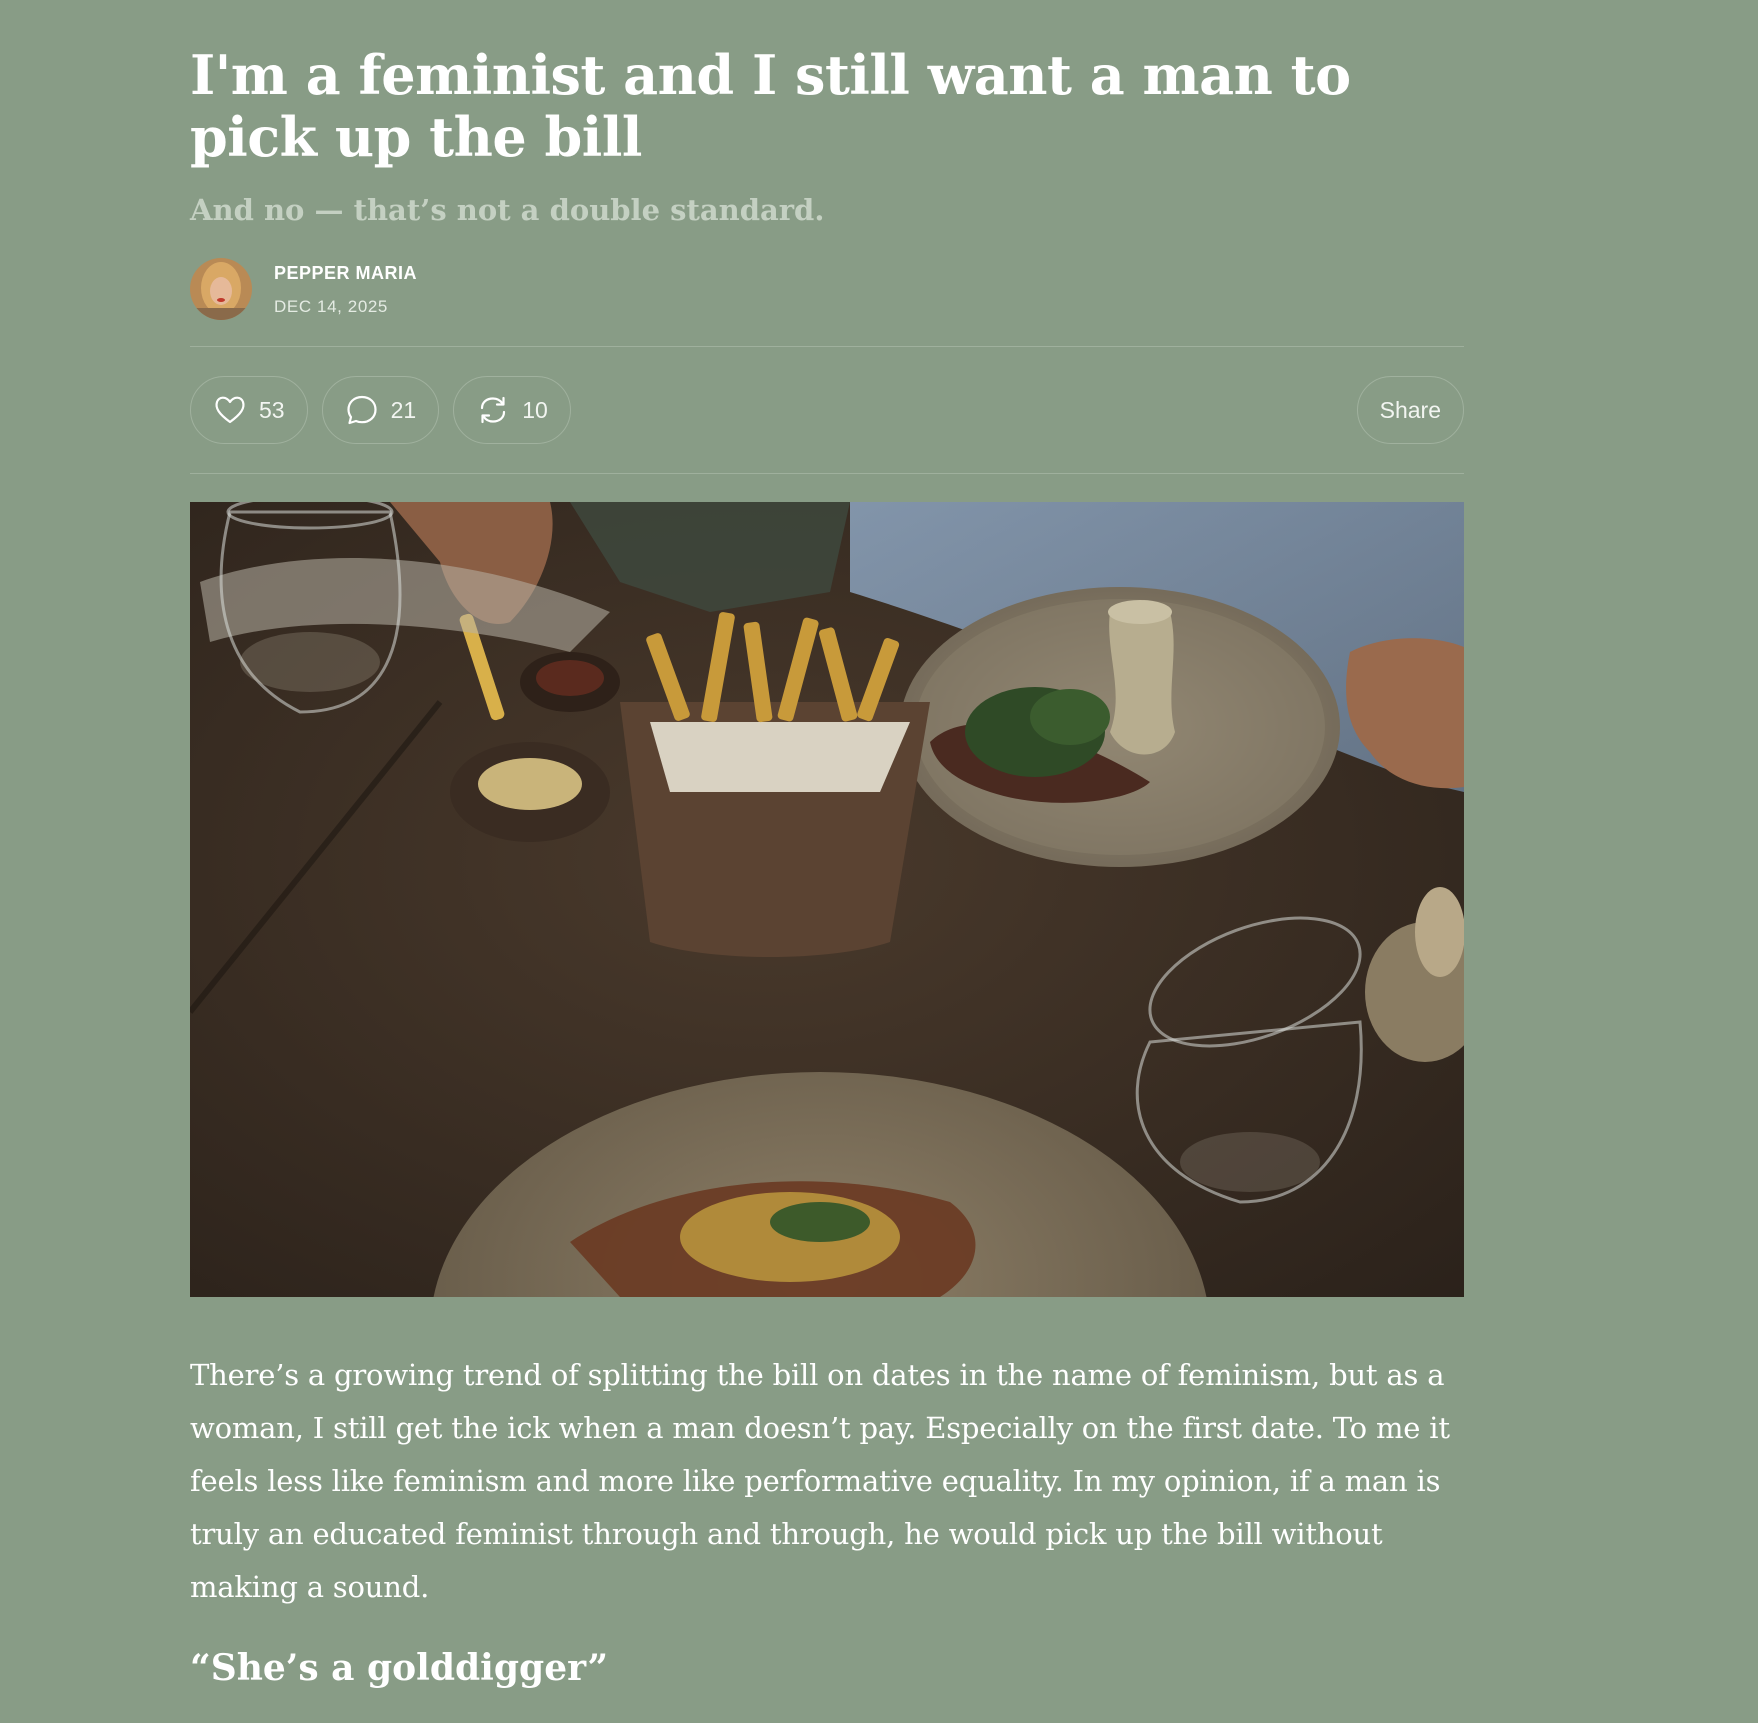  Describe the element at coordinates (403, 409) in the screenshot. I see `comment-count: 21` at that location.